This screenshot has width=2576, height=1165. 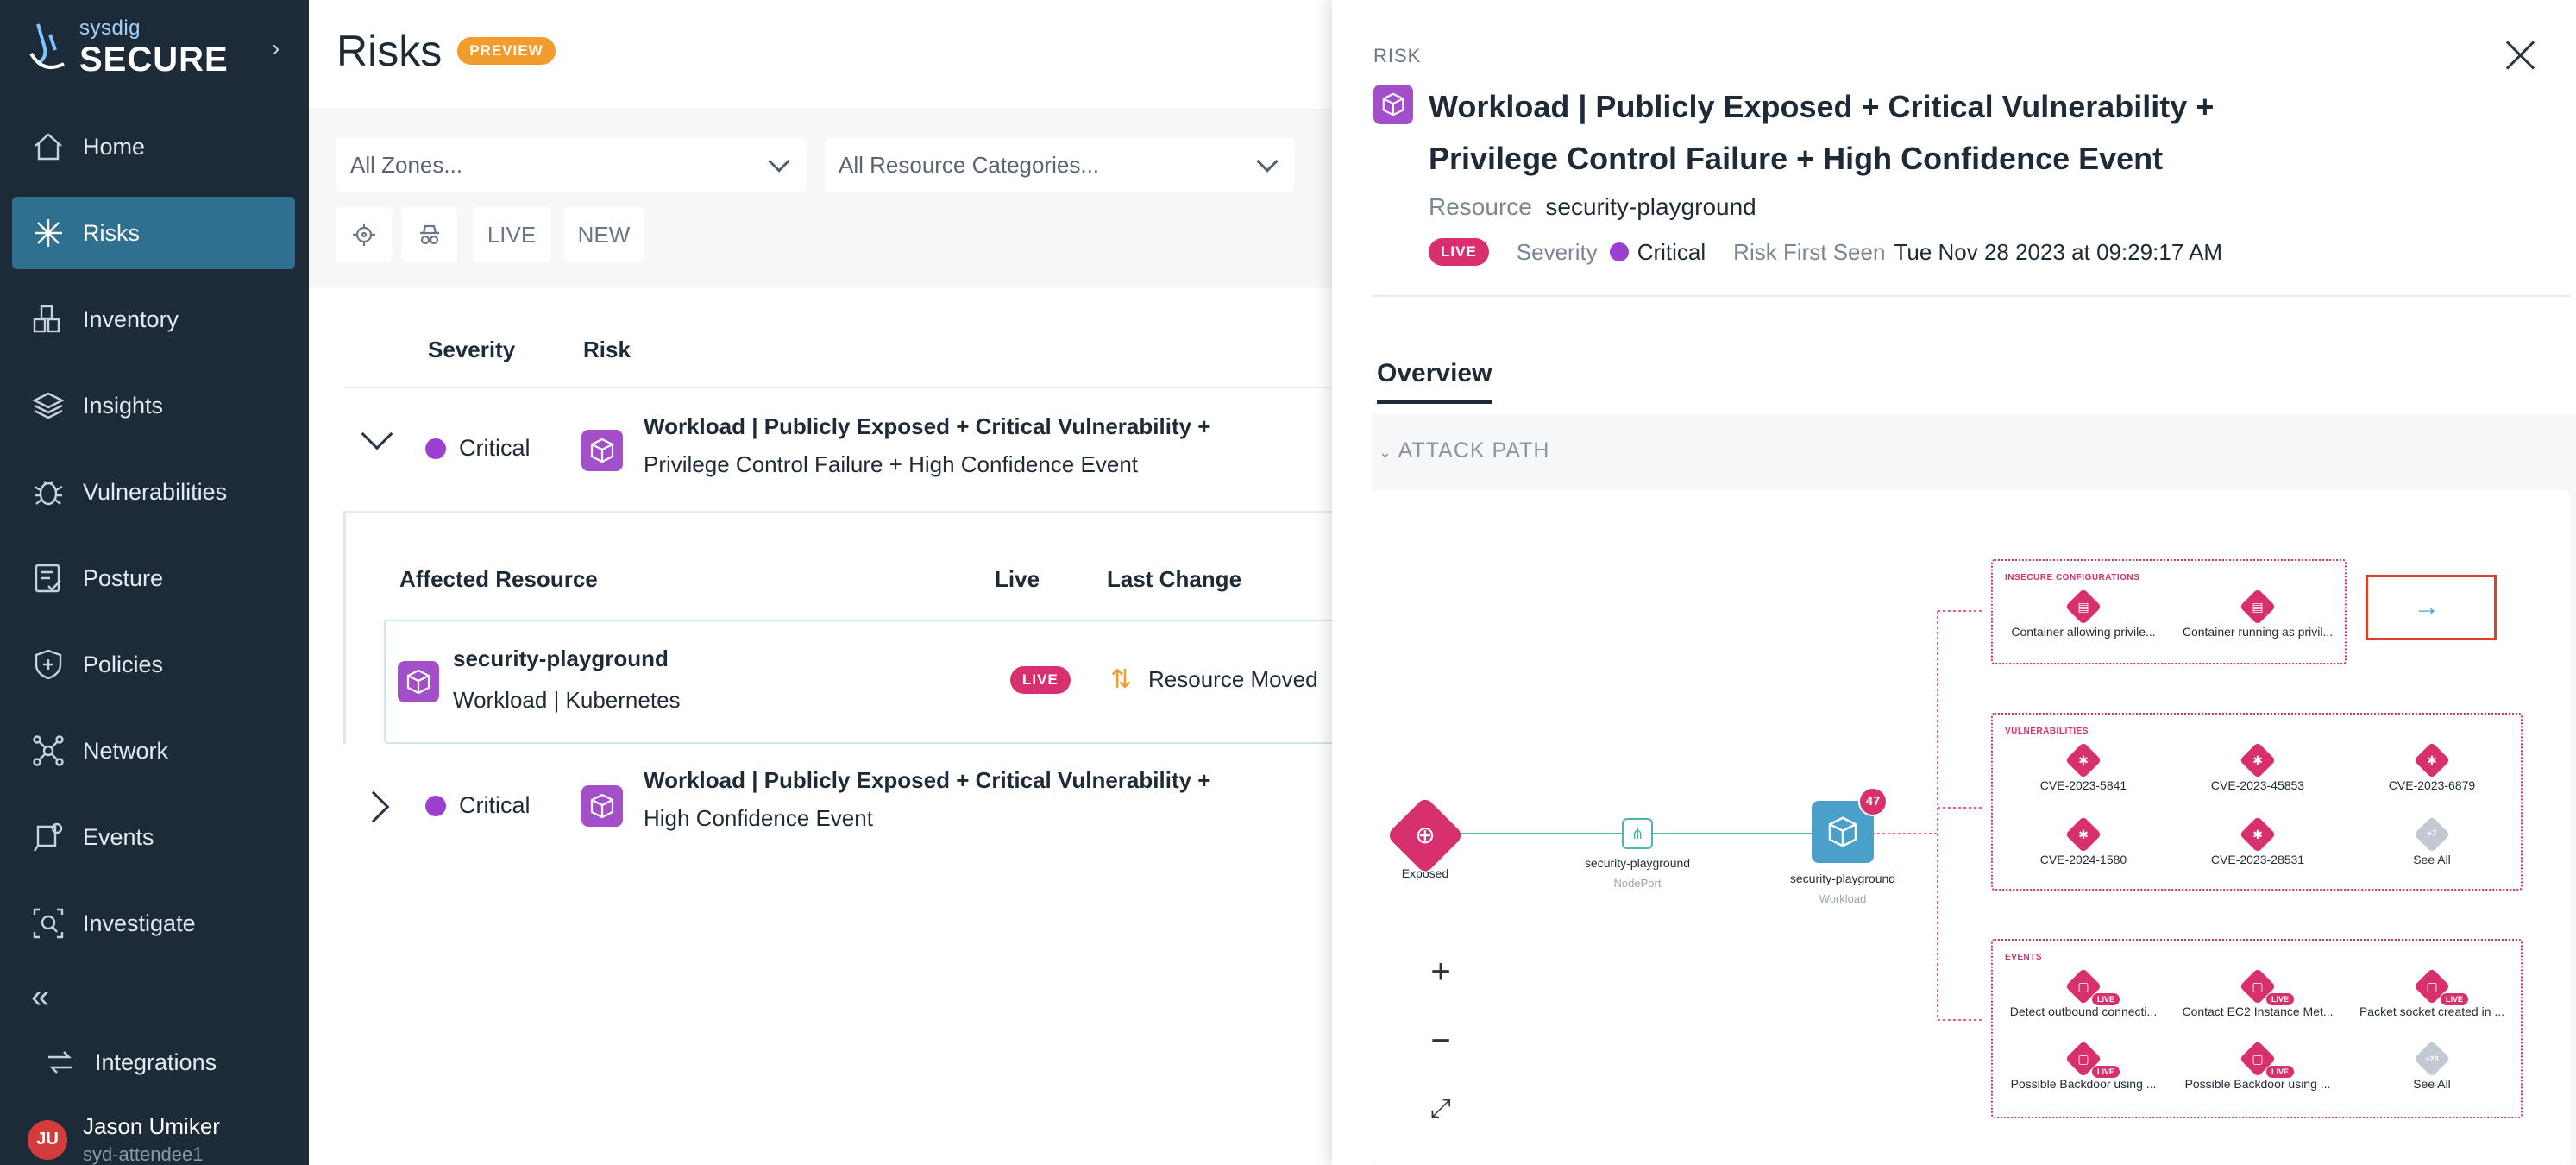 I want to click on vulnerability-node: ✱ CVE-2023-6879, so click(x=2432, y=766).